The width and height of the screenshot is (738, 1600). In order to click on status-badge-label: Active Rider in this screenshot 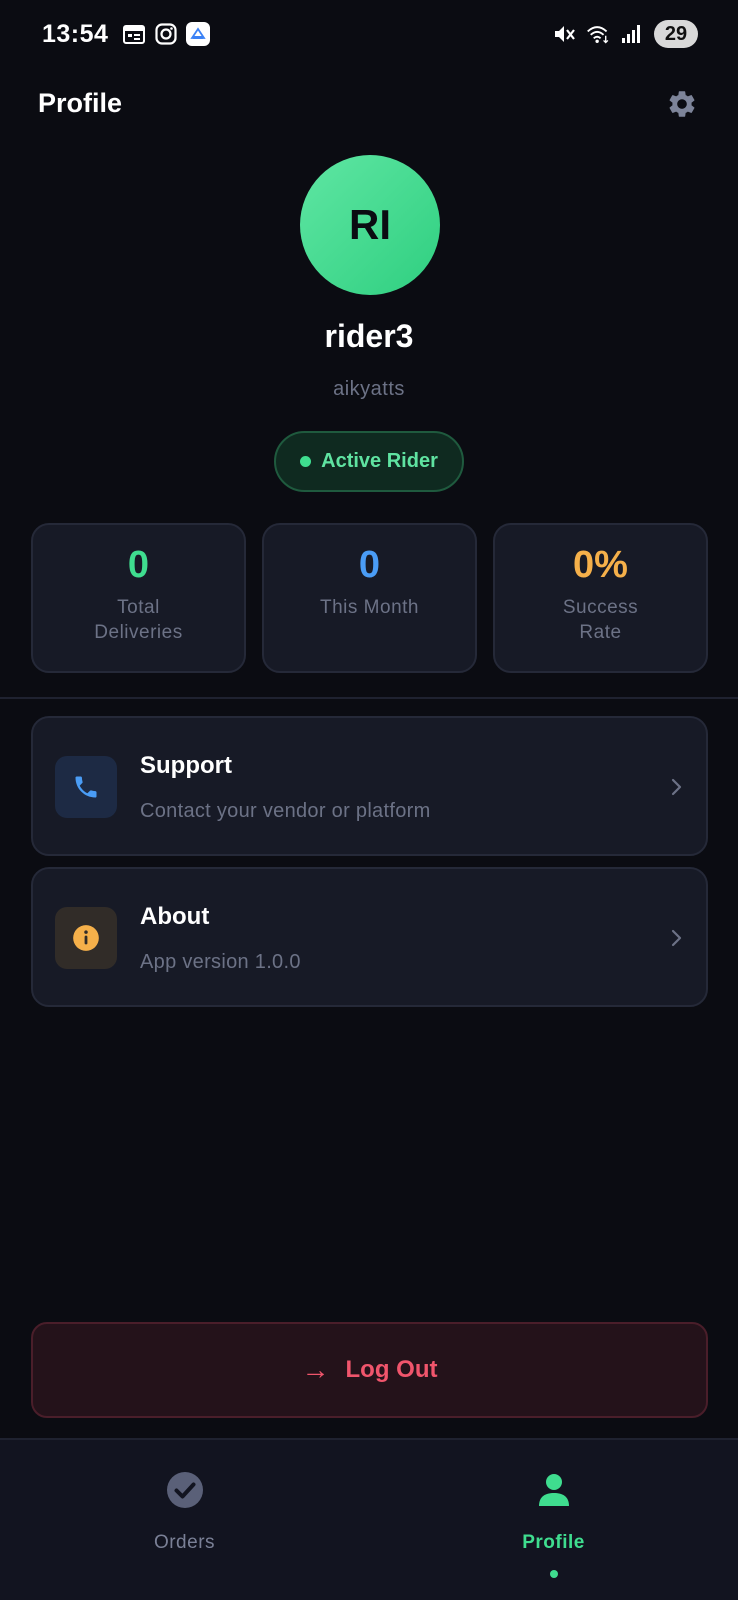, I will do `click(379, 461)`.